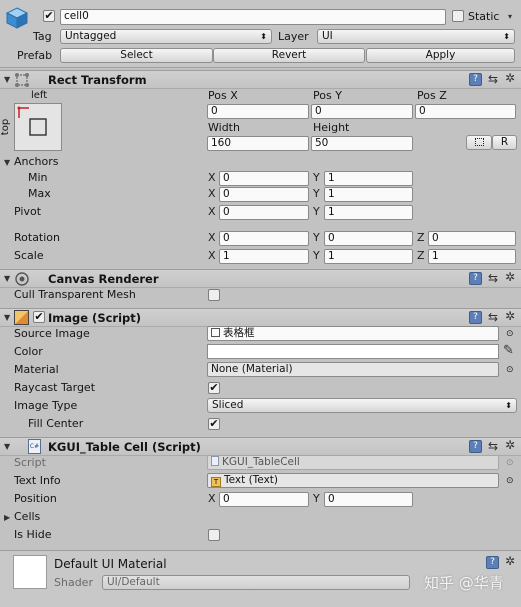 The height and width of the screenshot is (607, 521). I want to click on height-field: 50, so click(362, 143).